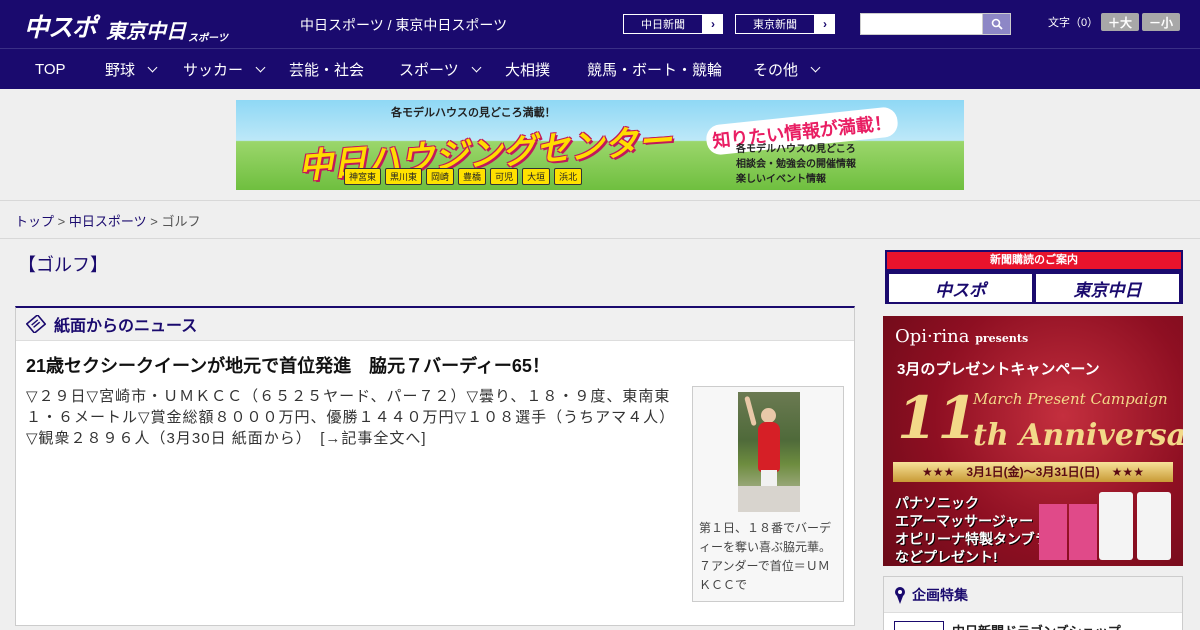 Image resolution: width=1200 pixels, height=630 pixels. I want to click on nav-label: スポーツ, so click(429, 70).